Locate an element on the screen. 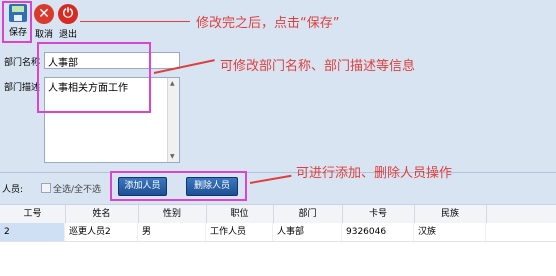  table-row: 2 巡更人员2 男 工作人员 人事部 9326046 汉族 is located at coordinates (278, 232).